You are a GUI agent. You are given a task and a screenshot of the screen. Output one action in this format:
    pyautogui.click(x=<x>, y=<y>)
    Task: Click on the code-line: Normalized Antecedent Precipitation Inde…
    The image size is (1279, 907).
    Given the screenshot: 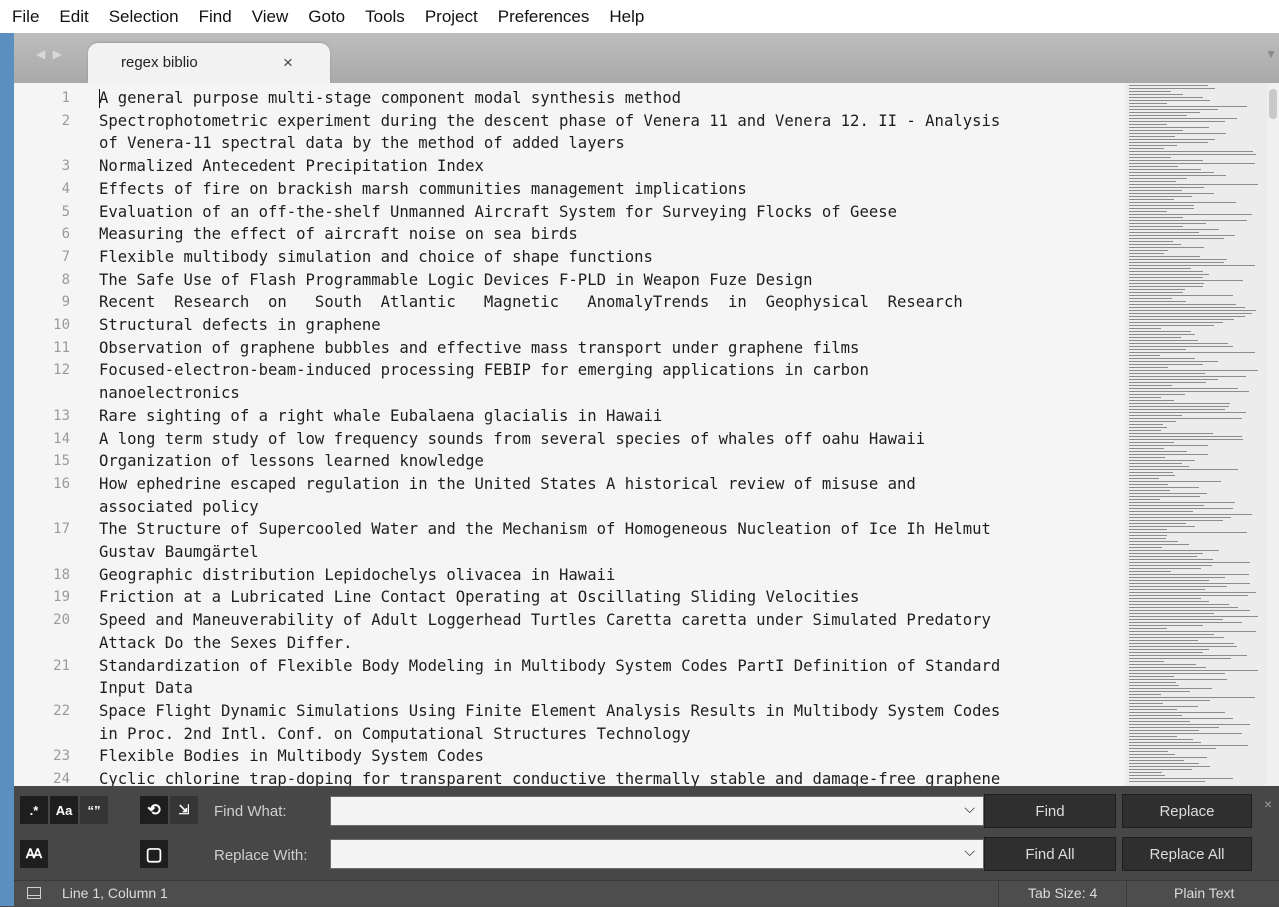 What is the action you would take?
    pyautogui.click(x=614, y=166)
    